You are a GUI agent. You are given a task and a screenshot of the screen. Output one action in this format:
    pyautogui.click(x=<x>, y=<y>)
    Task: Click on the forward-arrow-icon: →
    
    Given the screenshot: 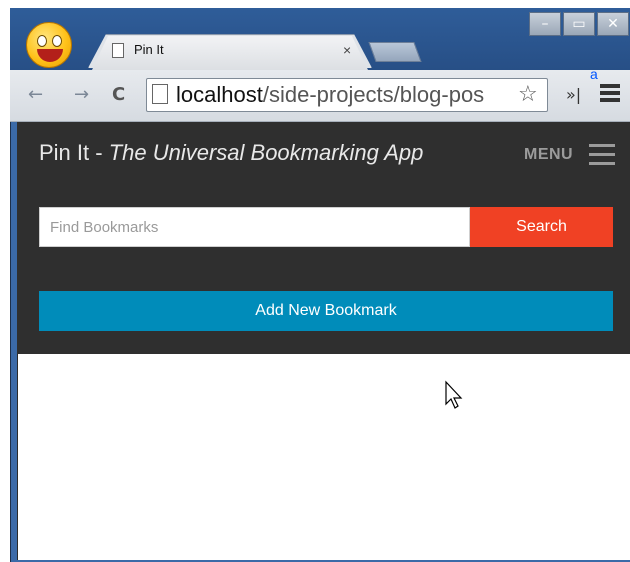 What is the action you would take?
    pyautogui.click(x=81, y=94)
    